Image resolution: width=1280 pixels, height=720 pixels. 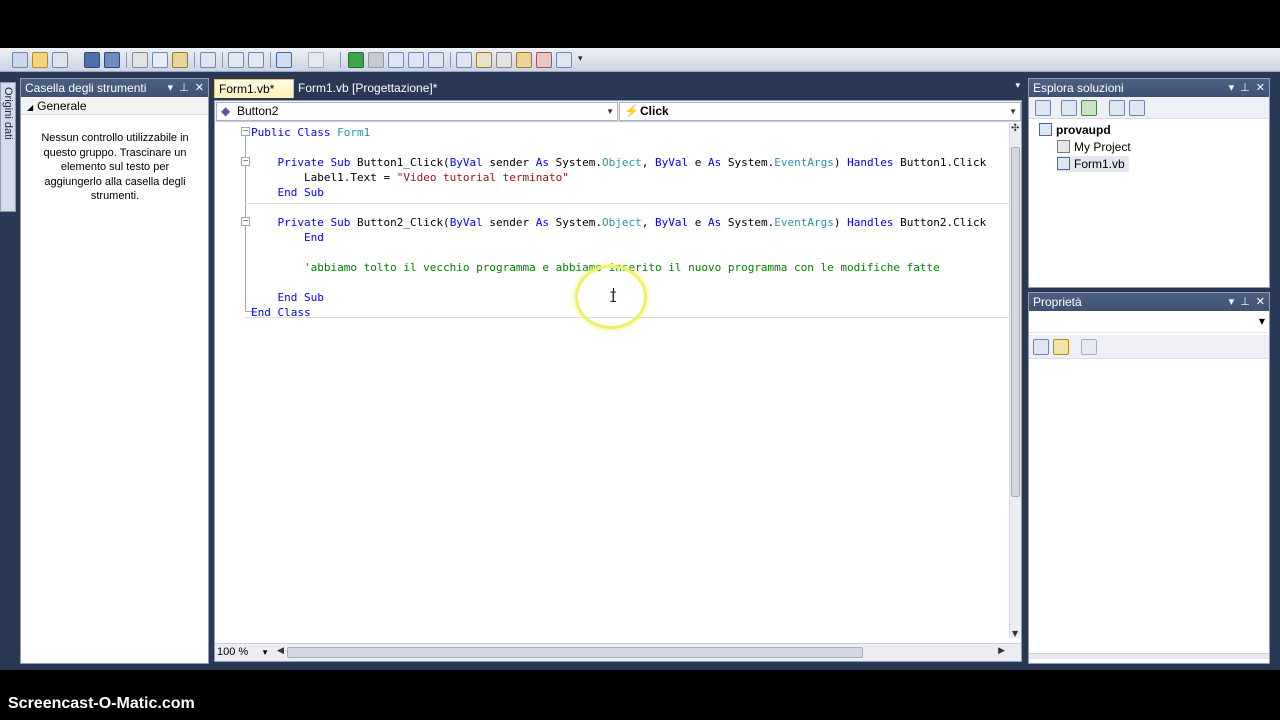 What do you see at coordinates (509, 162) in the screenshot?
I see `code-token: sender` at bounding box center [509, 162].